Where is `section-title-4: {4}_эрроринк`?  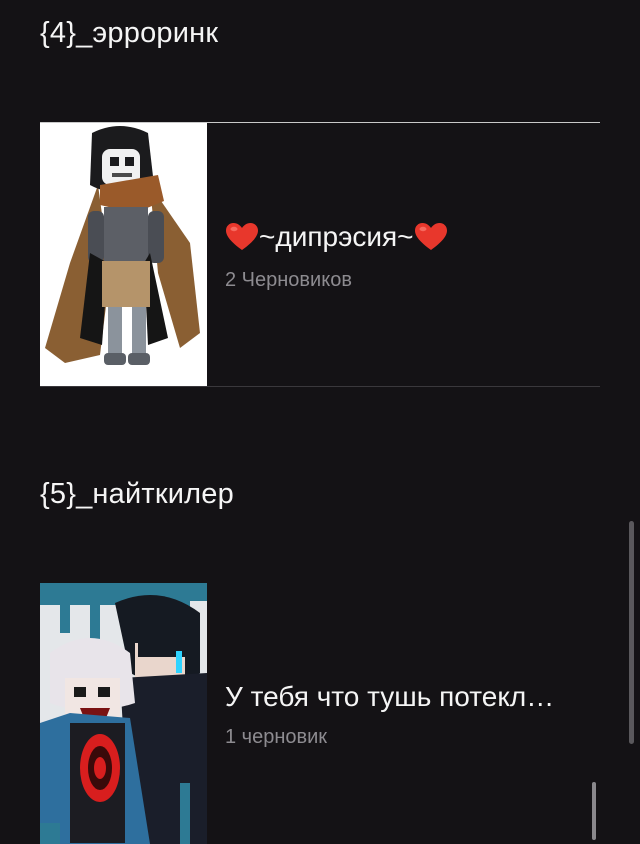
section-title-4: {4}_эрроринк is located at coordinates (129, 33).